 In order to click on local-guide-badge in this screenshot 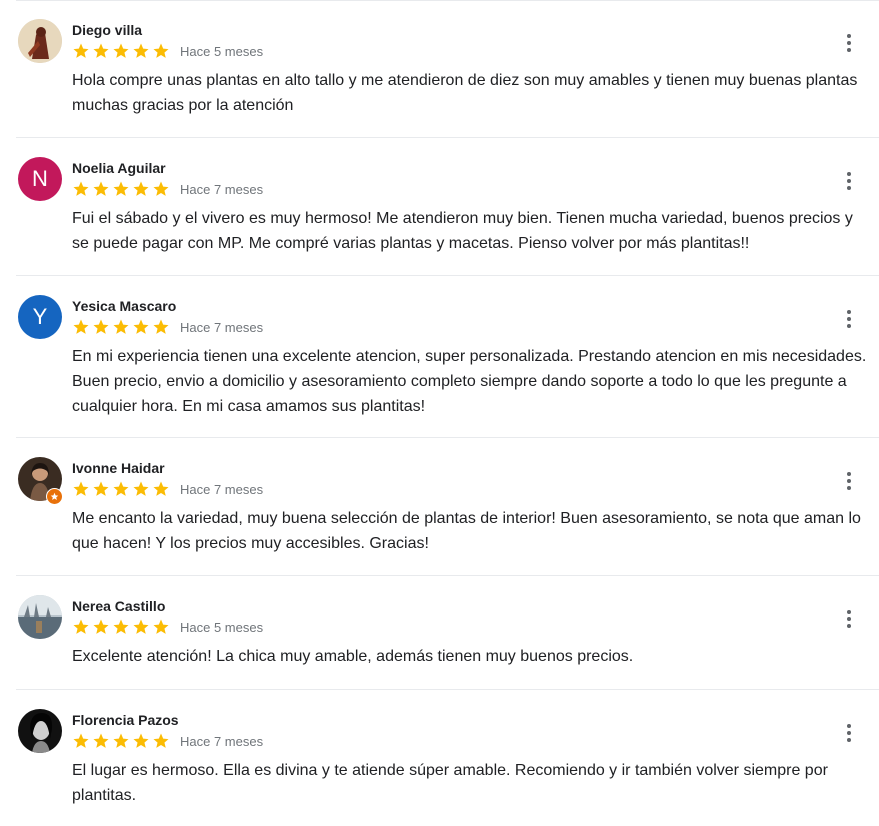, I will do `click(54, 496)`.